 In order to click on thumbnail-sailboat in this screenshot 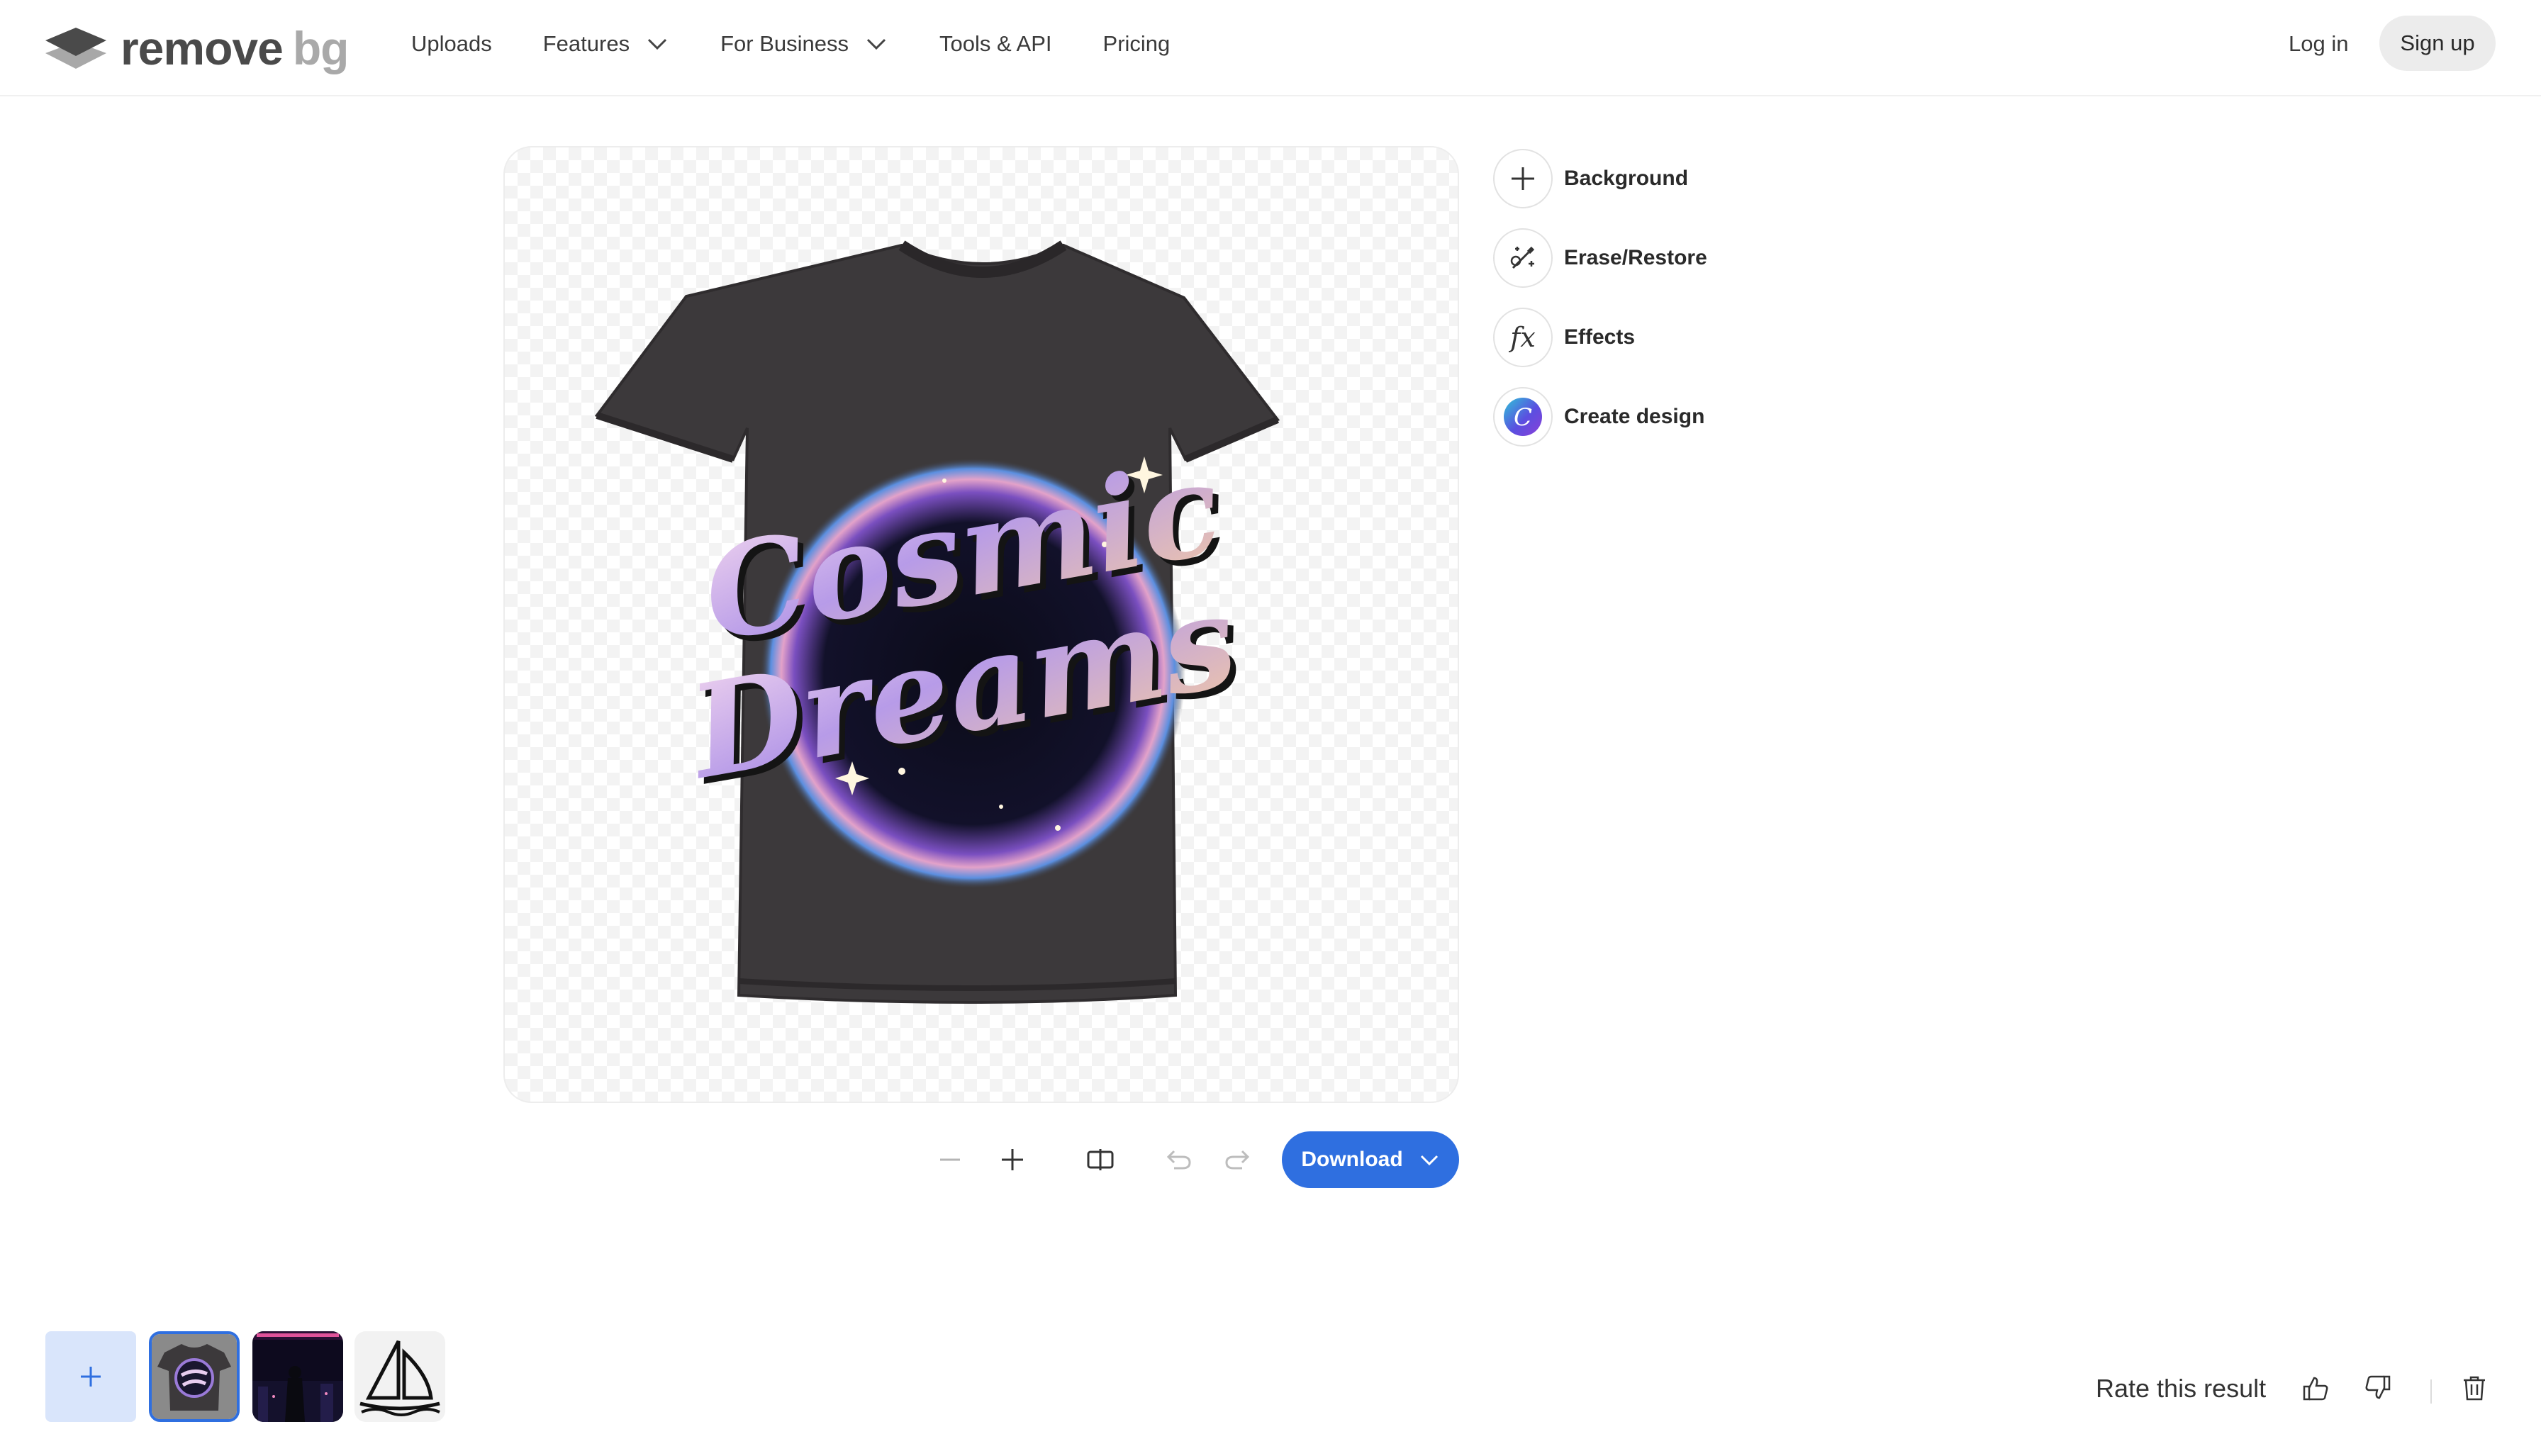, I will do `click(399, 1377)`.